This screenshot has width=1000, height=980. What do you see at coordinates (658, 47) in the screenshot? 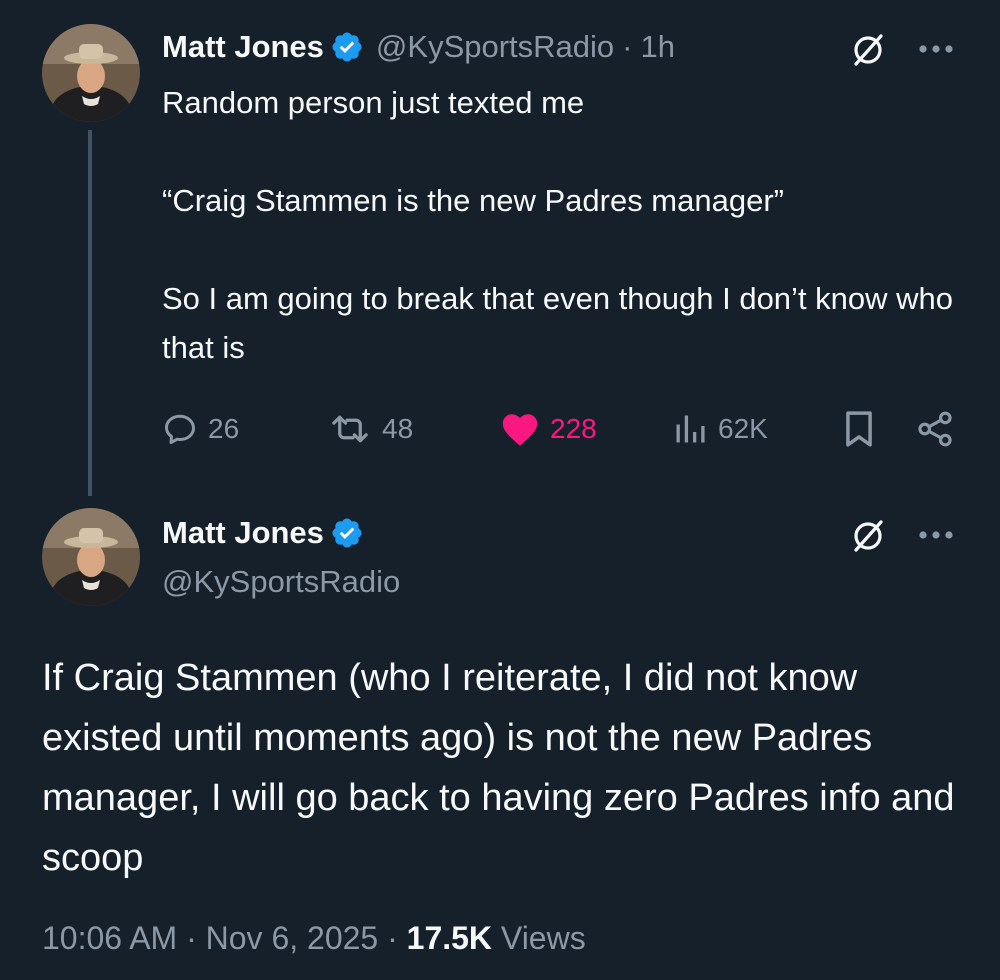
I see `tweet-time: 1h` at bounding box center [658, 47].